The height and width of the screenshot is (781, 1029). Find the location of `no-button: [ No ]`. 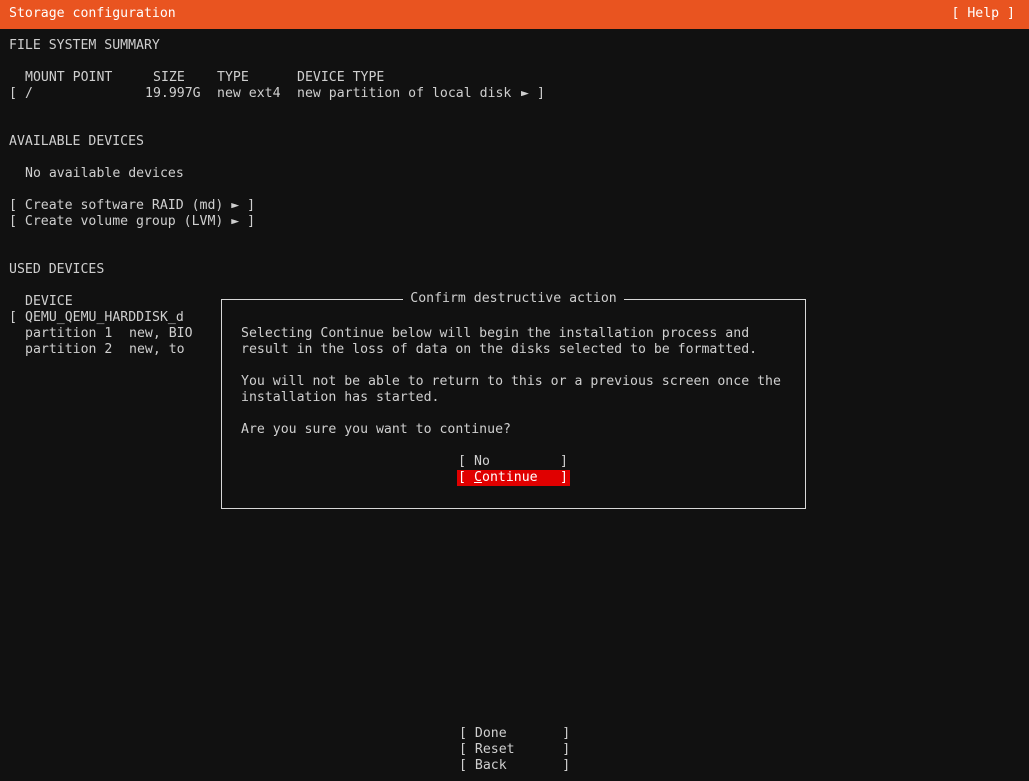

no-button: [ No ] is located at coordinates (514, 462).